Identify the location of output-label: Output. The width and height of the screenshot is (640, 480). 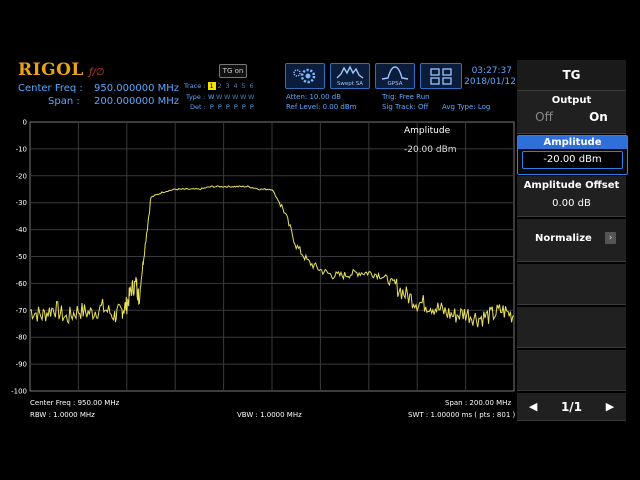
(571, 100).